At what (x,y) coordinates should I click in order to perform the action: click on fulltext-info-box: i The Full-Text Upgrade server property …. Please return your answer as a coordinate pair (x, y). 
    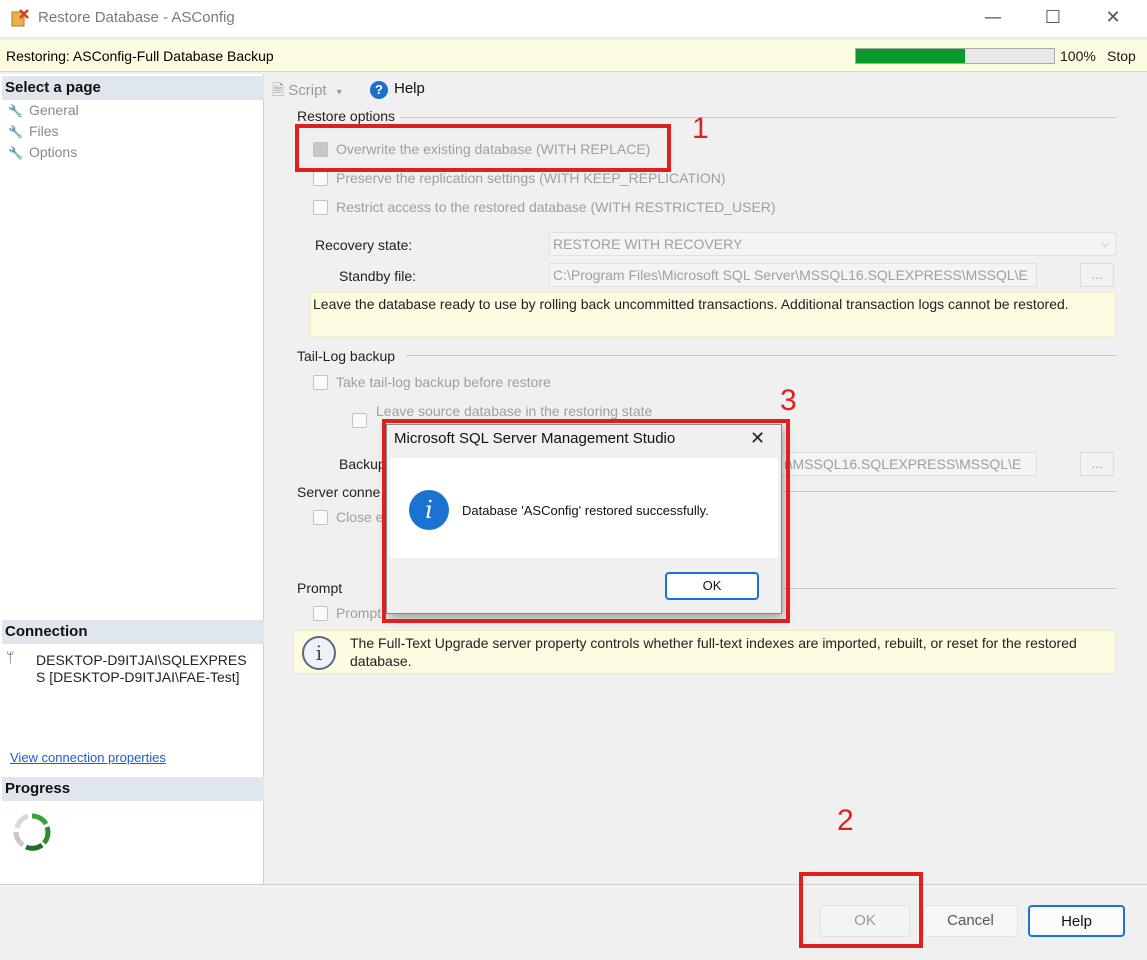
    Looking at the image, I should click on (704, 652).